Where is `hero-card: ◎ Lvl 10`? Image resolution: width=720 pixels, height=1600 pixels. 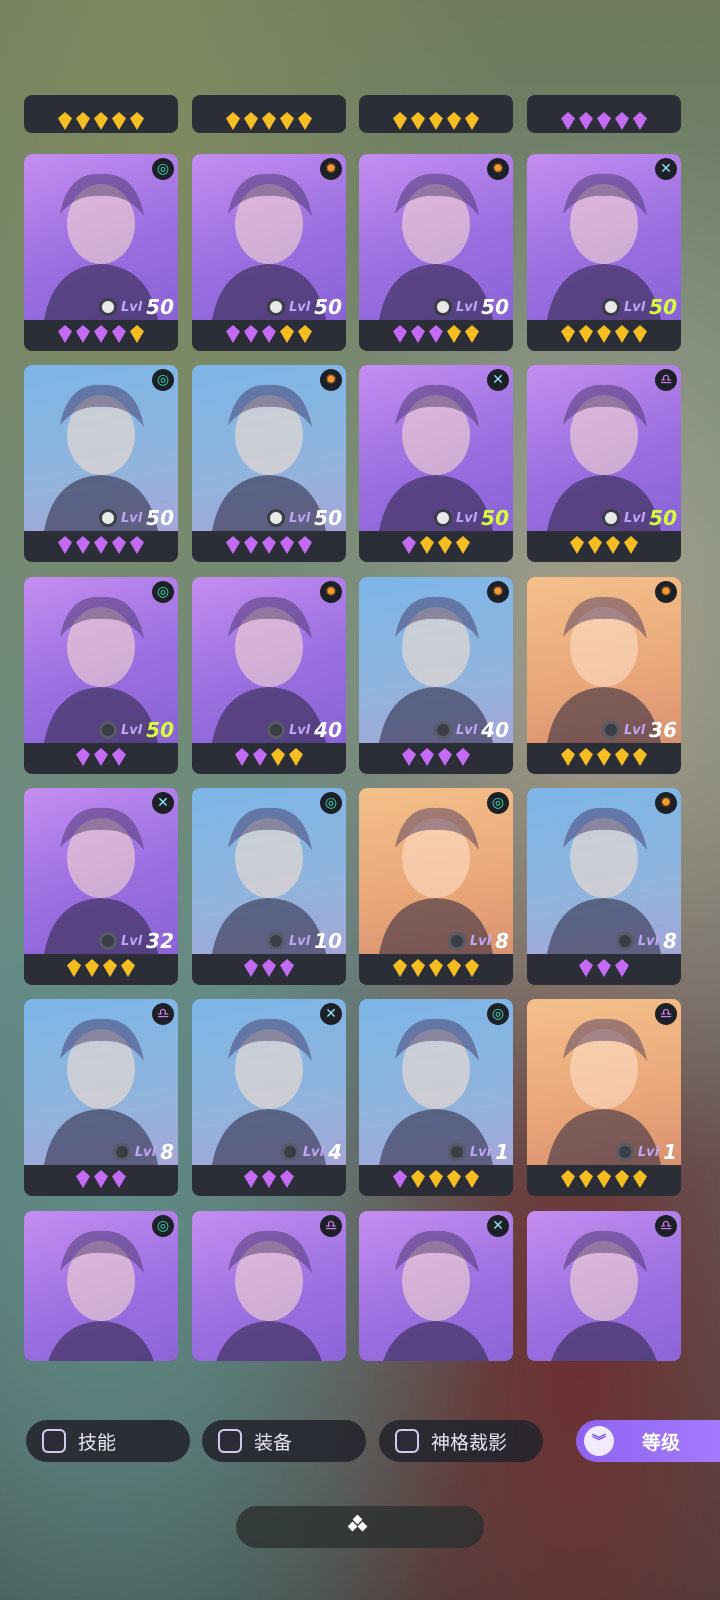
hero-card: ◎ Lvl 10 is located at coordinates (269, 886).